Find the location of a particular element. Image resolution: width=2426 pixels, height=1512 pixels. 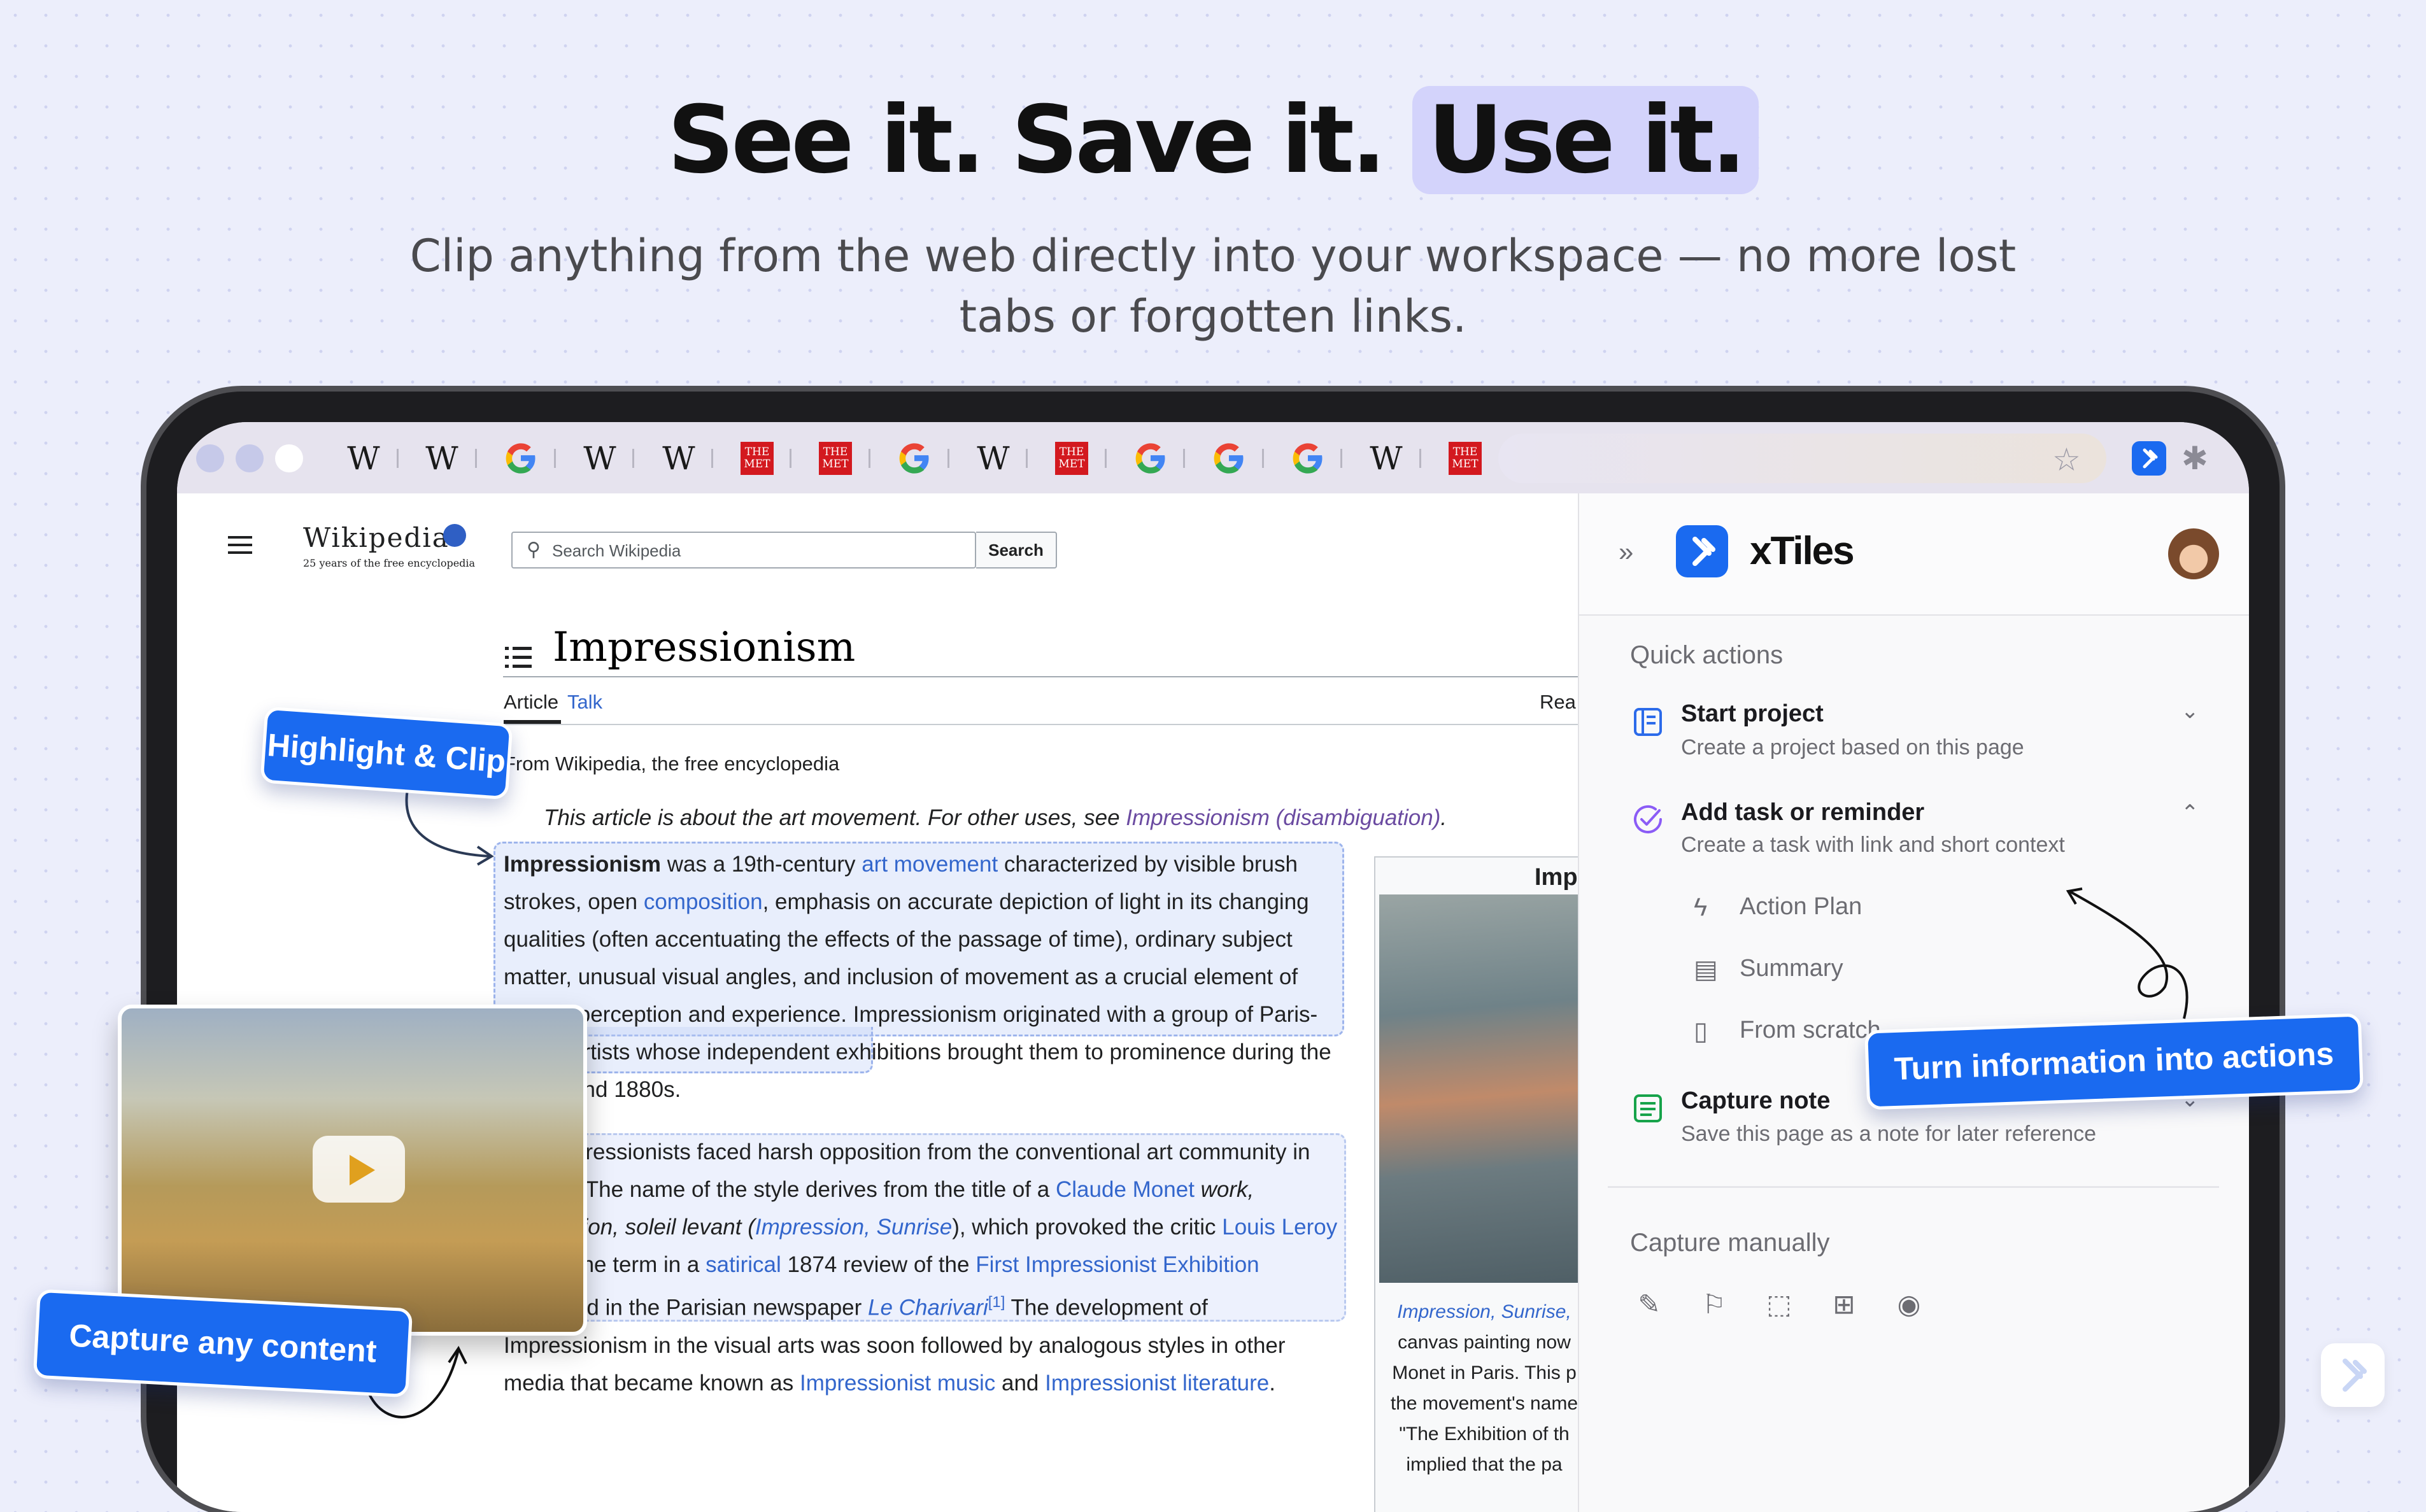

bookmark-icon: ⚐ is located at coordinates (1714, 1304).